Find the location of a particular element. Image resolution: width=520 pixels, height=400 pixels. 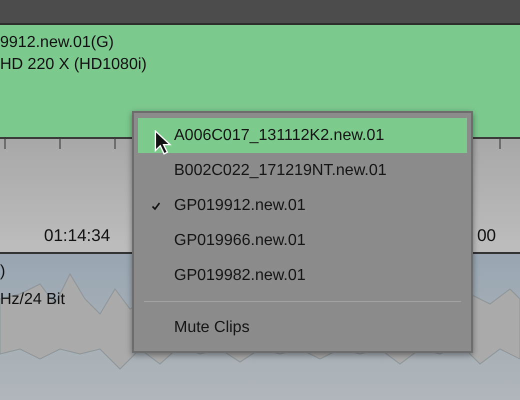

timecode-label: 01:14:34 is located at coordinates (77, 236).